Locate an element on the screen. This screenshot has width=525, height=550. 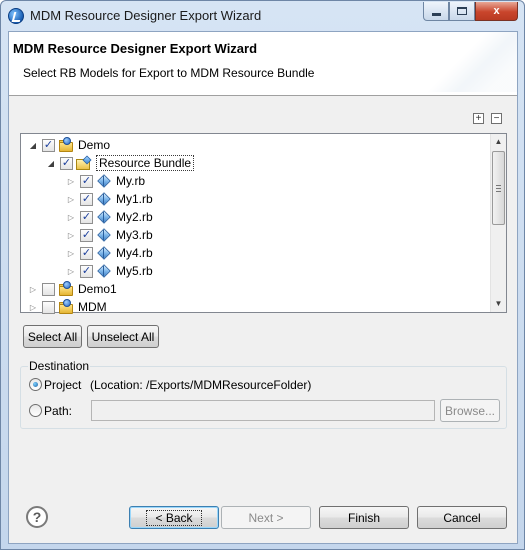
next-button: Next > is located at coordinates (266, 517).